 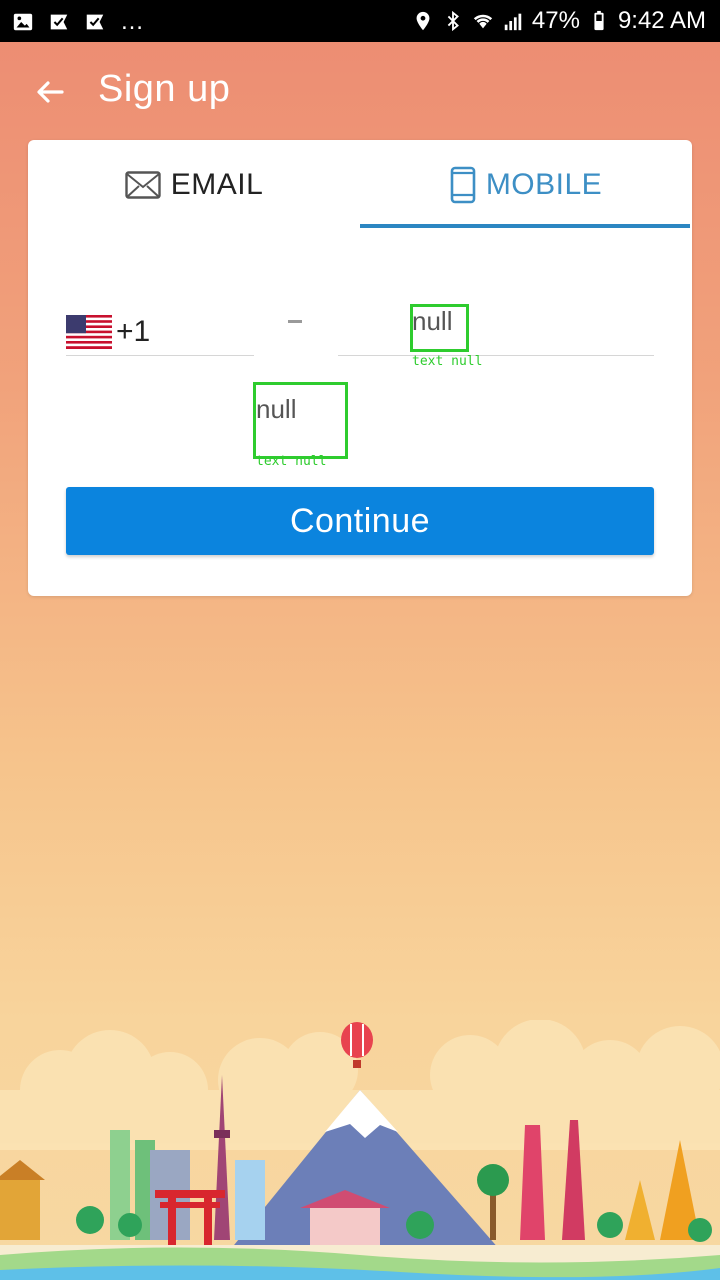 What do you see at coordinates (358, 425) in the screenshot?
I see `secondary-input: null text null` at bounding box center [358, 425].